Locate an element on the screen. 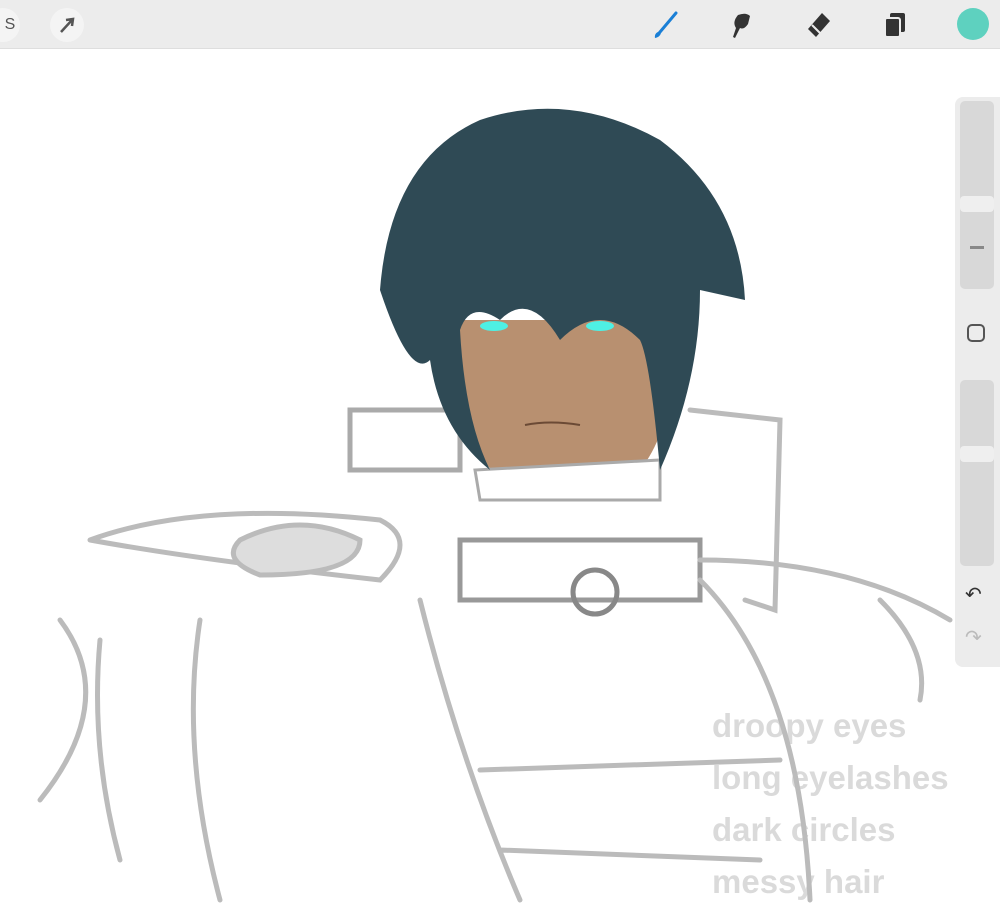  sidebar: ↶ ↷ is located at coordinates (977, 382).